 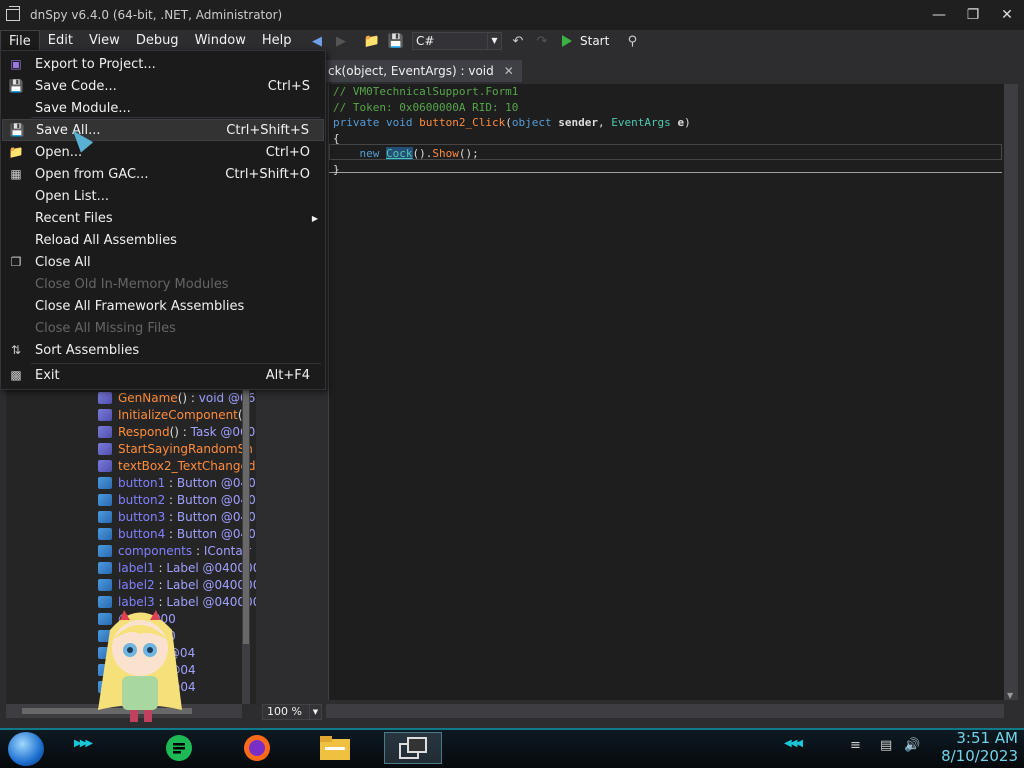 I want to click on menu-file: File, so click(x=20, y=41).